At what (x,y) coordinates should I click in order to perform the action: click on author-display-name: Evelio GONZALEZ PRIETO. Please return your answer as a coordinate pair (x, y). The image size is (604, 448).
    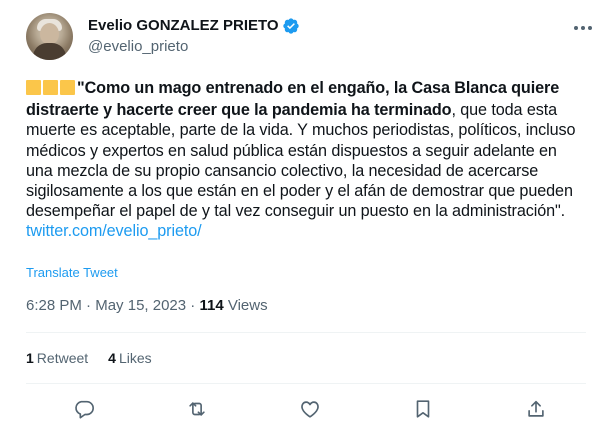
    Looking at the image, I should click on (183, 26).